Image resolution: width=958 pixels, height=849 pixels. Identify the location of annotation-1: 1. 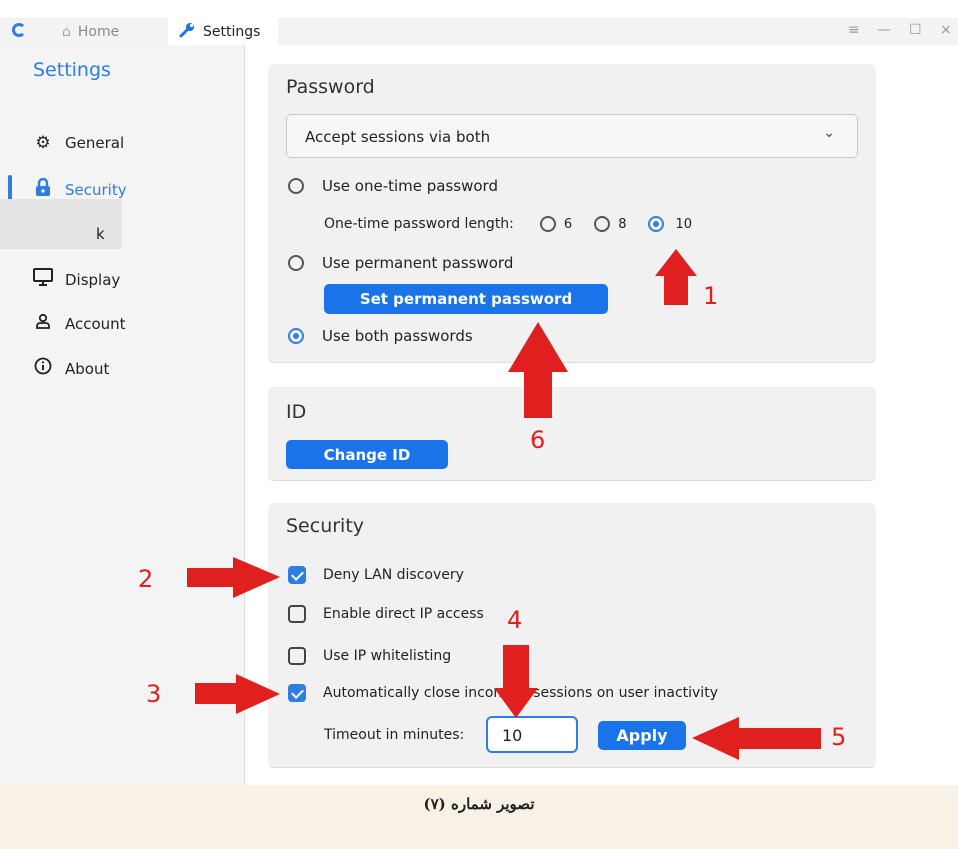
(711, 296).